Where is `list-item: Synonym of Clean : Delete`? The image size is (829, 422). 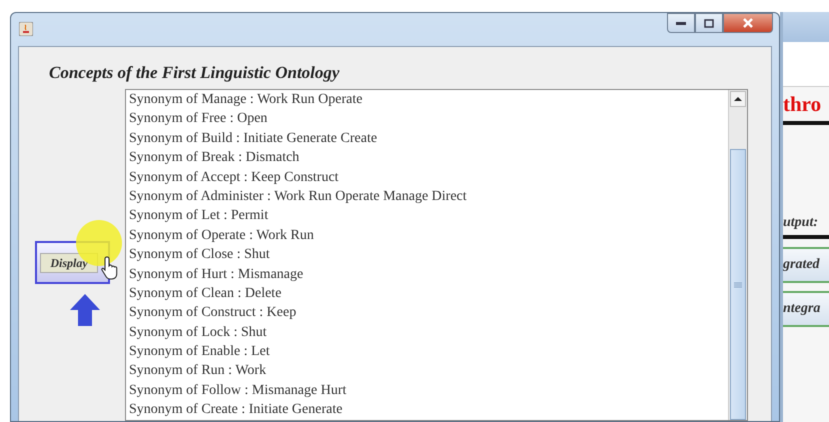 list-item: Synonym of Clean : Delete is located at coordinates (428, 294).